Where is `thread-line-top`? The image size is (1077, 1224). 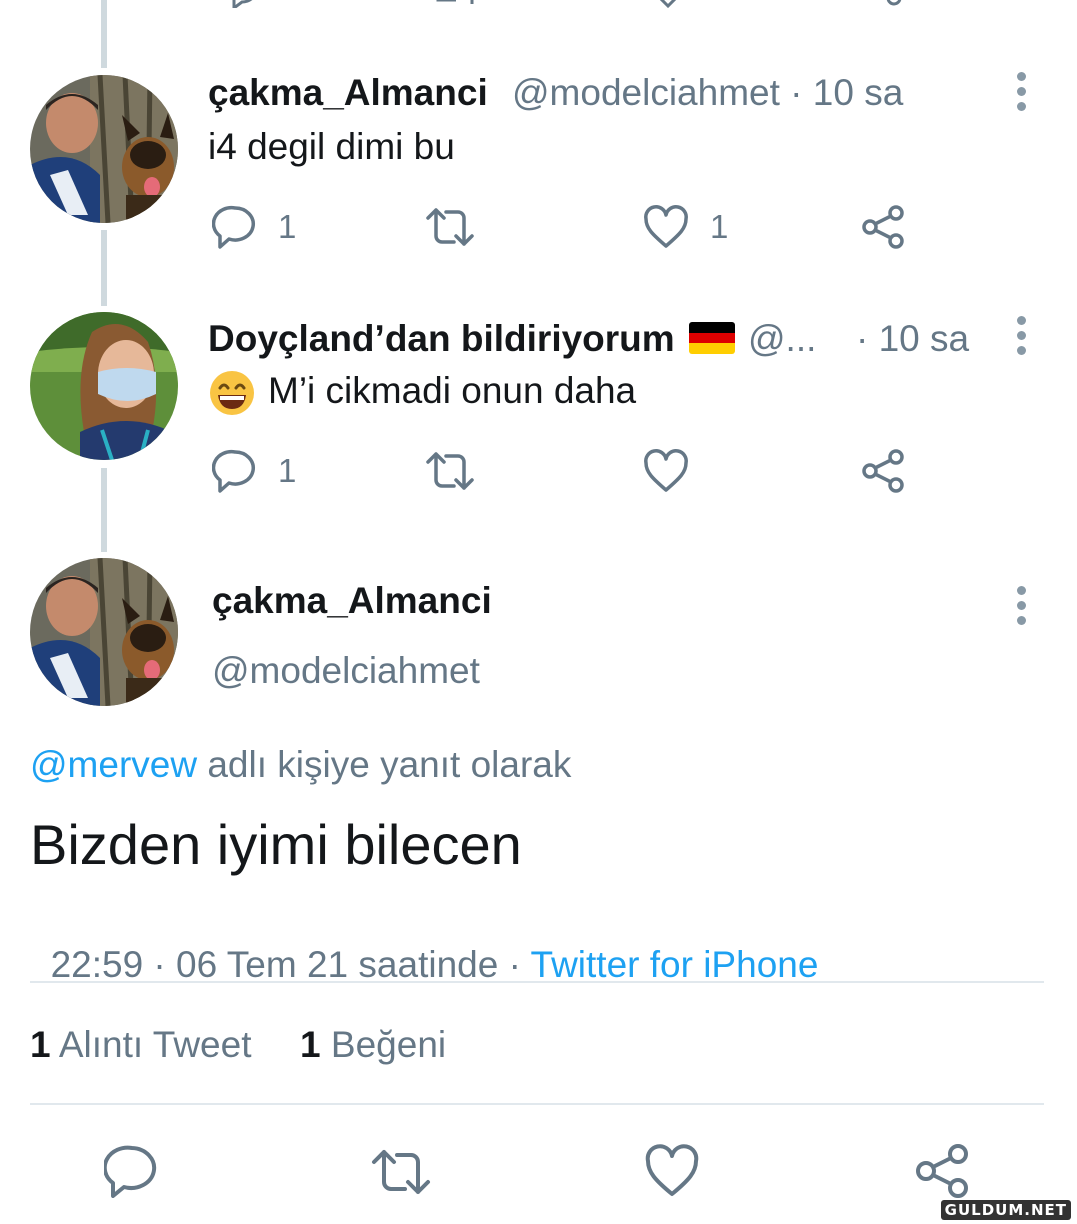 thread-line-top is located at coordinates (104, 34).